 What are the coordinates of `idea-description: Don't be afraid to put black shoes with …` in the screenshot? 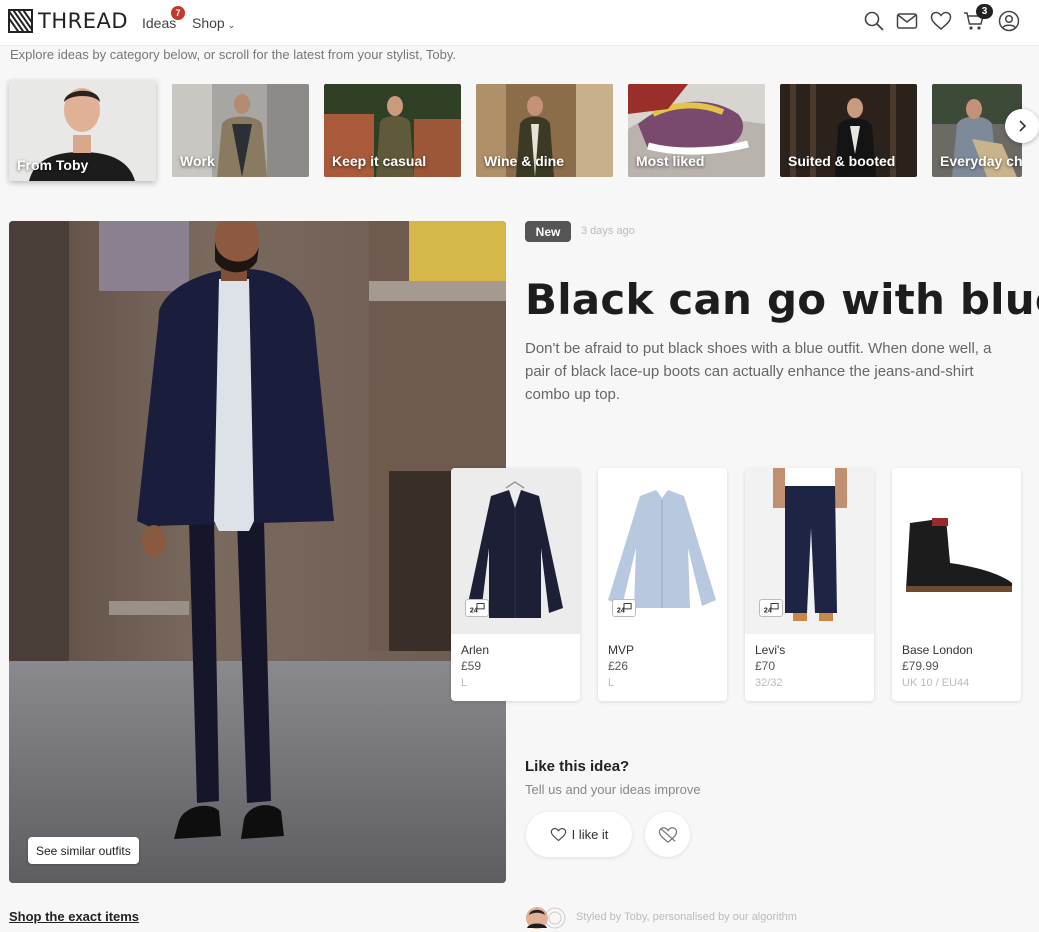 It's located at (758, 371).